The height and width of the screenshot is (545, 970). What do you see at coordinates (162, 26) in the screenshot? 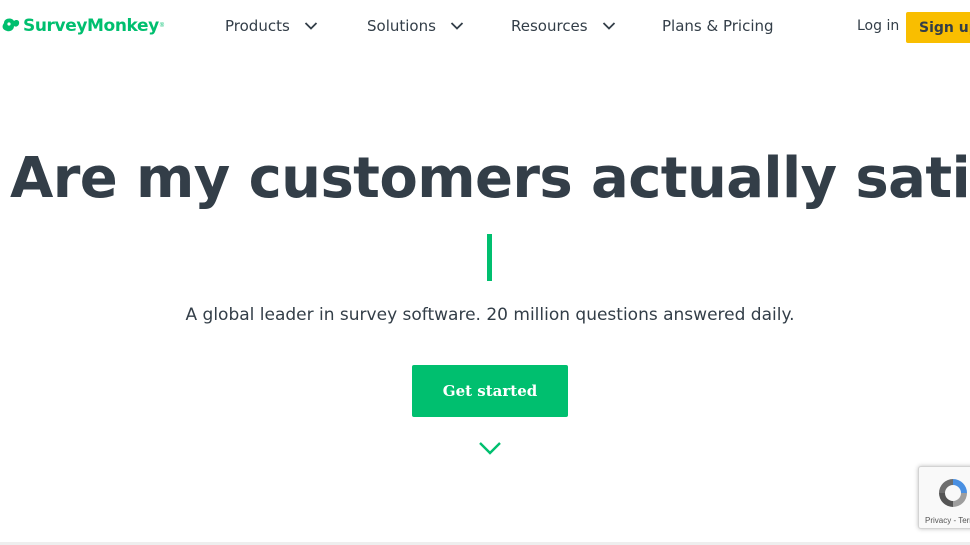
I see `trademark-mark: ®` at bounding box center [162, 26].